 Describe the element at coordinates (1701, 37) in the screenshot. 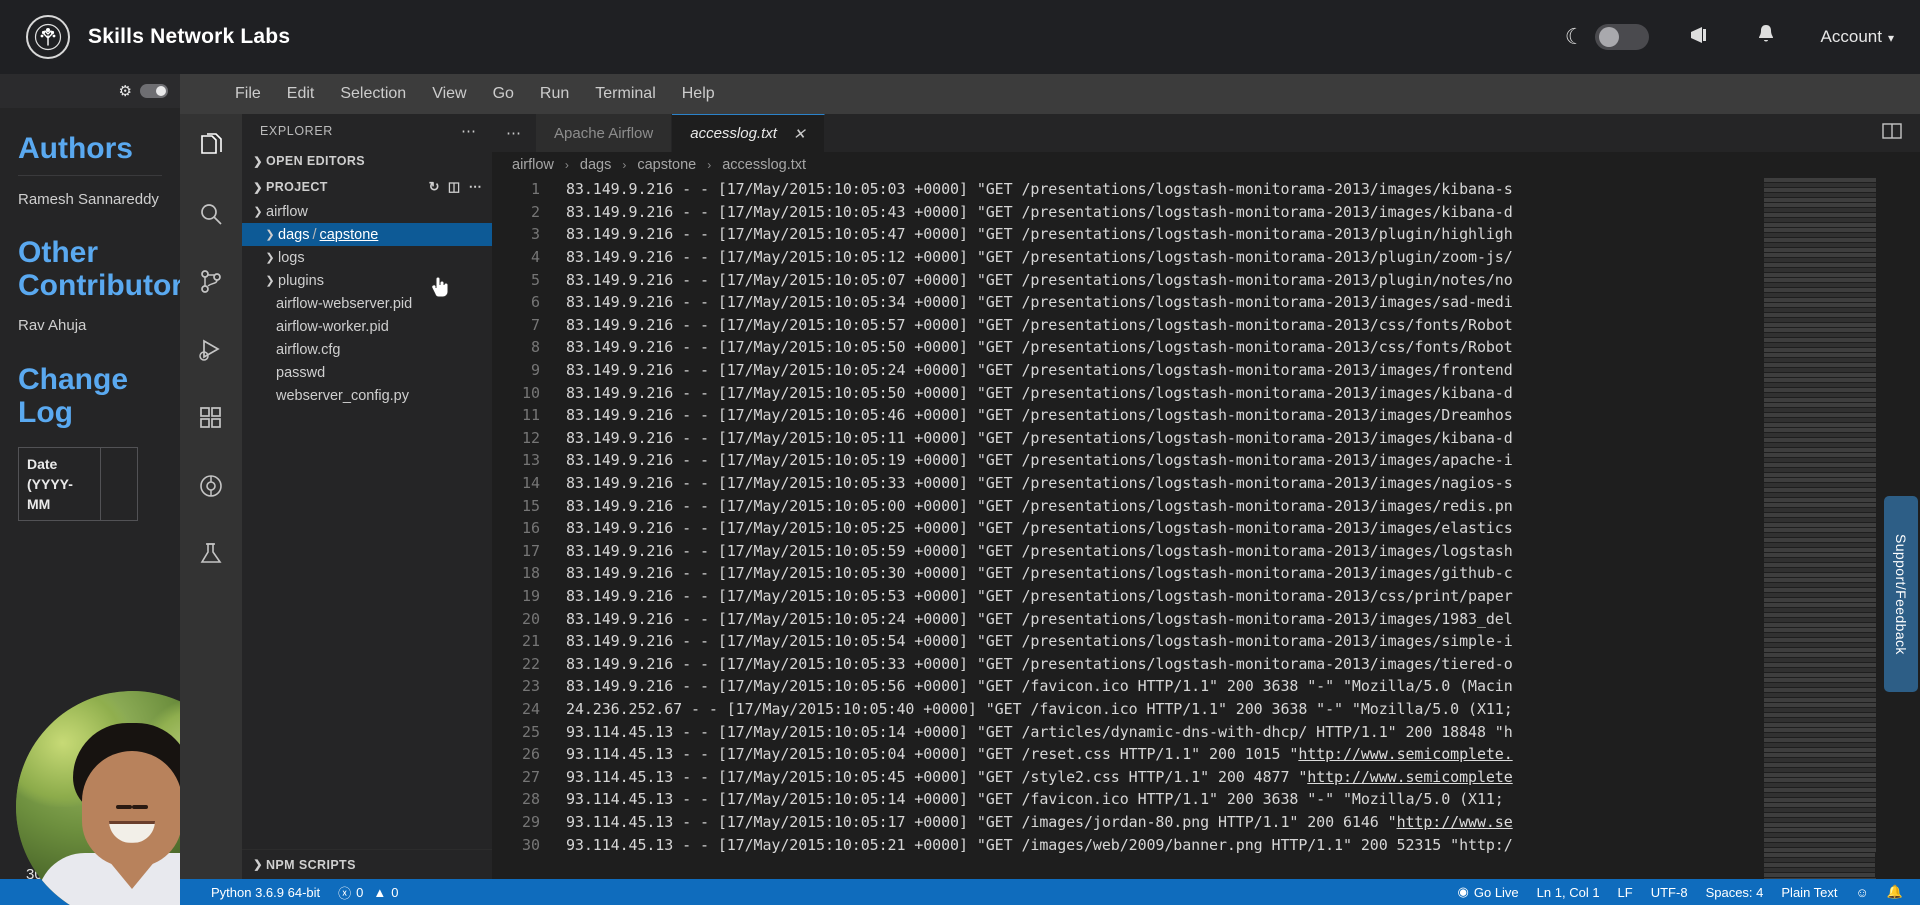

I see `megaphone-icon` at that location.